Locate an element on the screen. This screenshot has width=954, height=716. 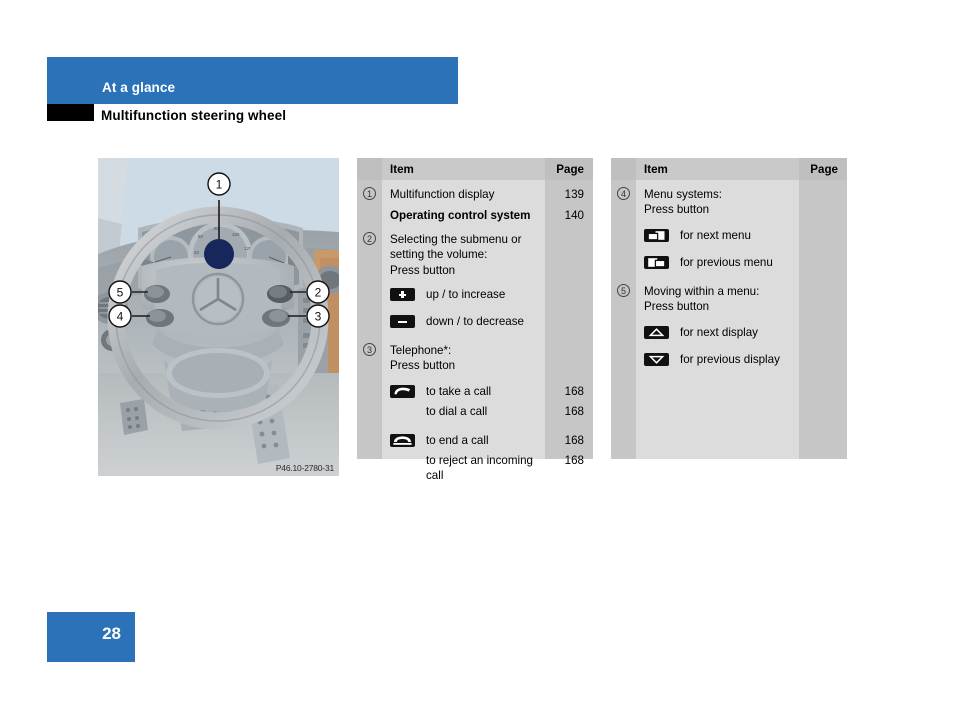
table-right-header-marker is located at coordinates (623, 169).